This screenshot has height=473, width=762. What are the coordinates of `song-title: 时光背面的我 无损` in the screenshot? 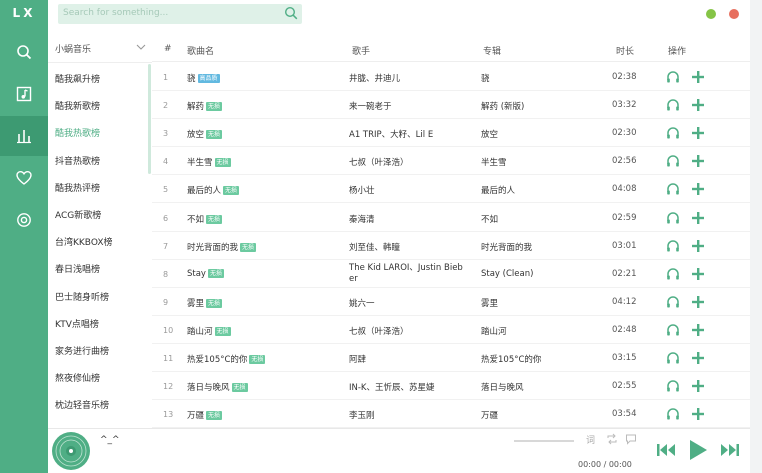 It's located at (222, 247).